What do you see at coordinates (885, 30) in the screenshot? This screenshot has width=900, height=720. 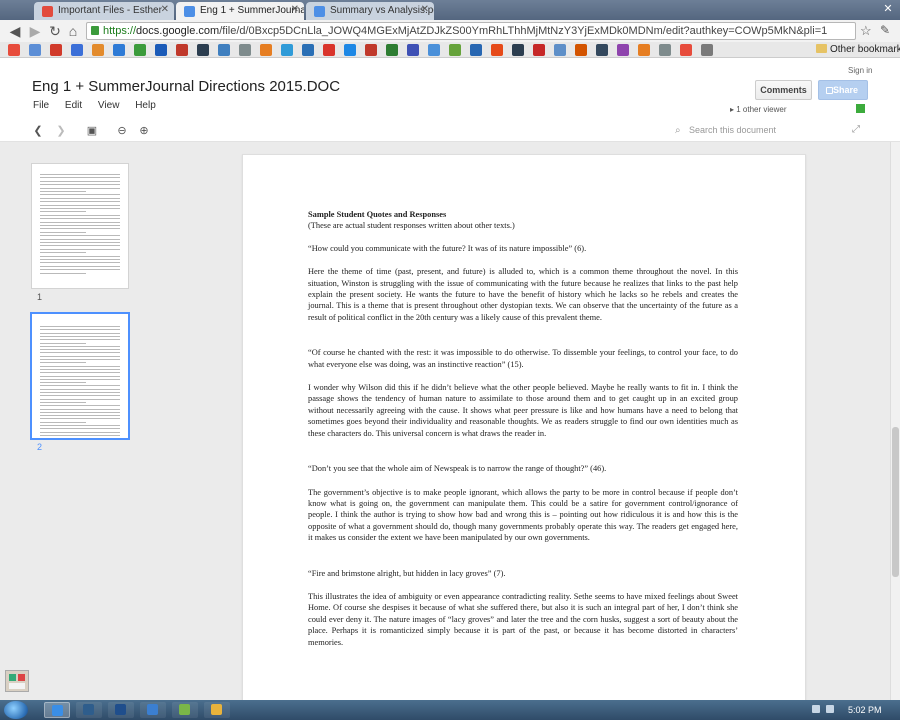 I see `wrench-icon: ✎` at bounding box center [885, 30].